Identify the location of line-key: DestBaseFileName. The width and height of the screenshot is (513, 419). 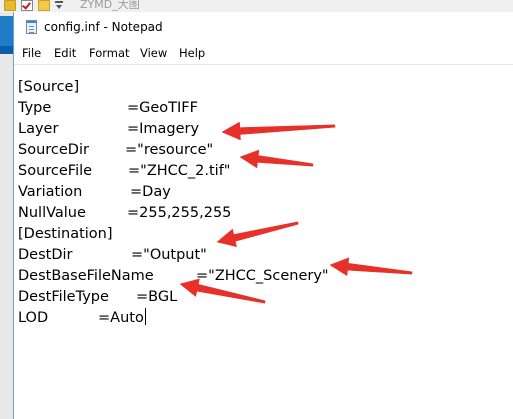
(86, 276).